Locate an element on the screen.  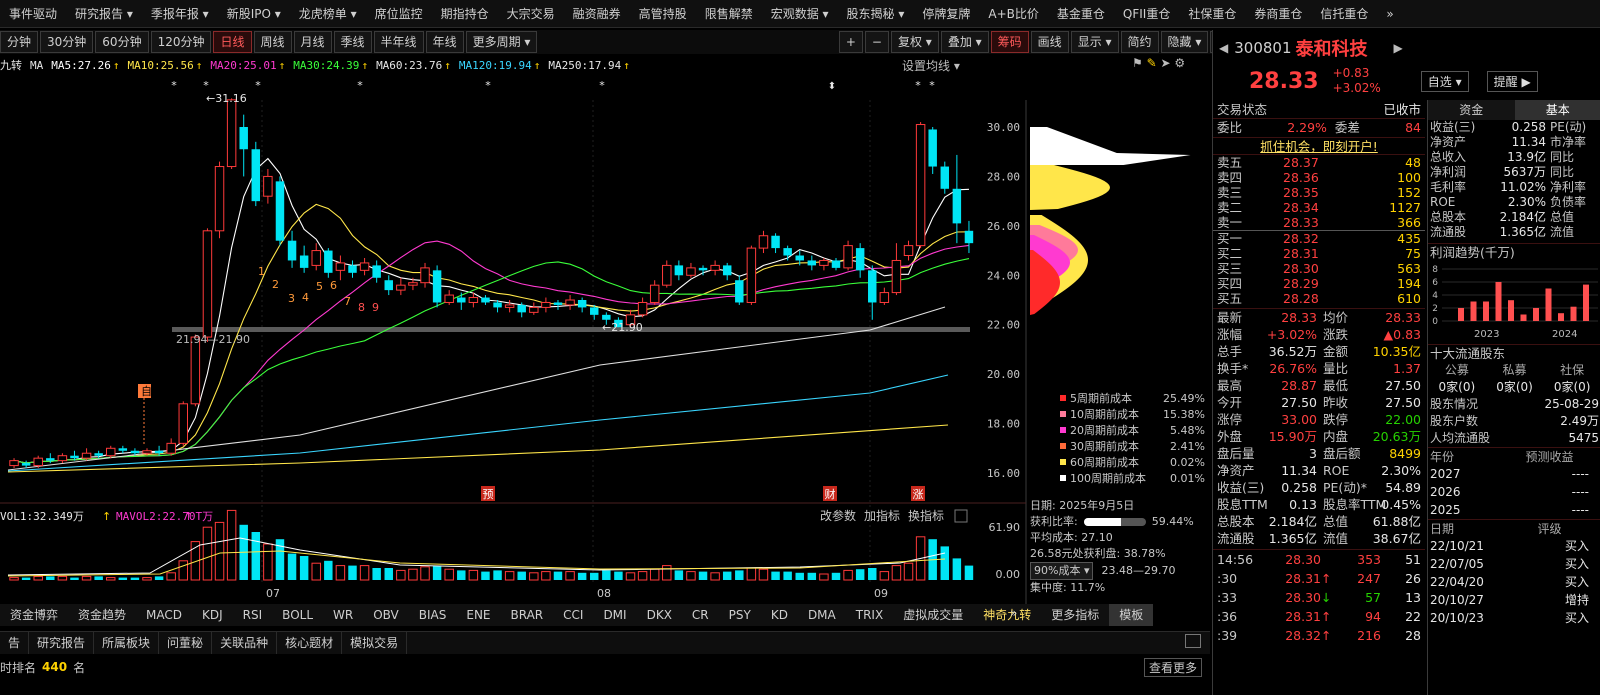
bottom-tab-1: 研究报告 is located at coordinates (62, 643).